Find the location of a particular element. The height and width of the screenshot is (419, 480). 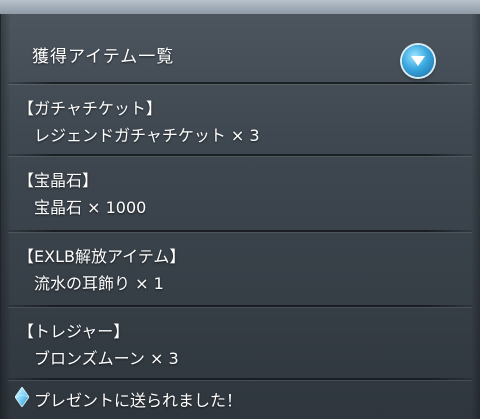

item-category: 【EXLB解放アイテム】 is located at coordinates (102, 256).